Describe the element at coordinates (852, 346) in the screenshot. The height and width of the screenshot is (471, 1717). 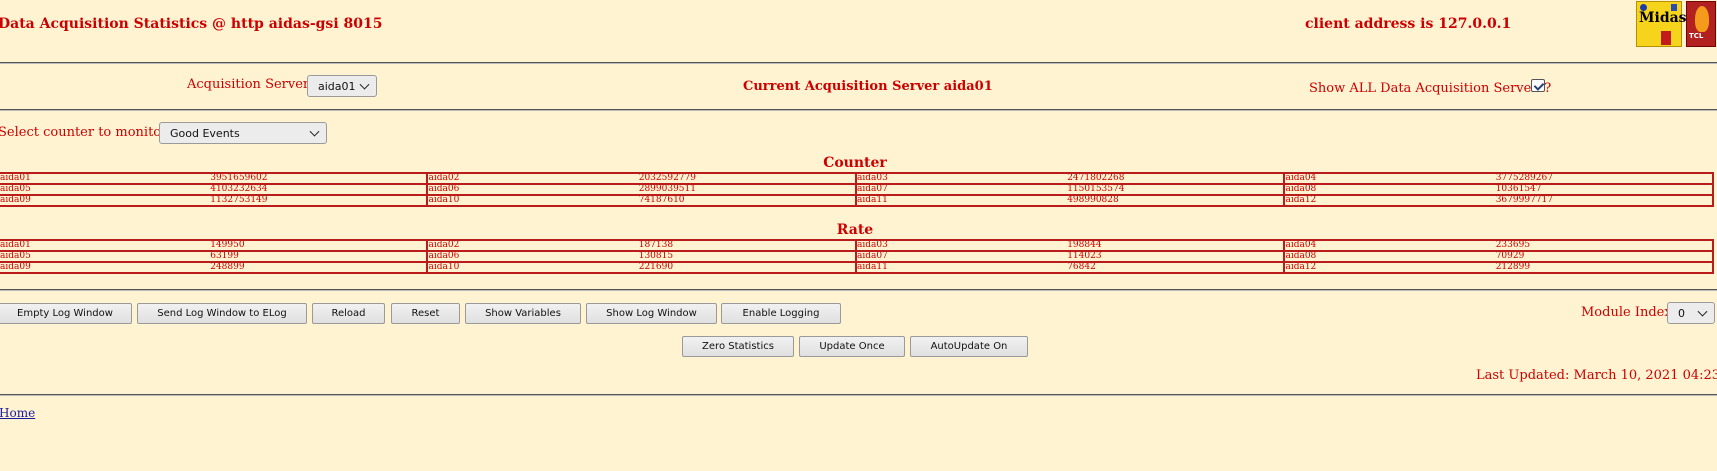
I see `update-once-button: Update Once` at that location.